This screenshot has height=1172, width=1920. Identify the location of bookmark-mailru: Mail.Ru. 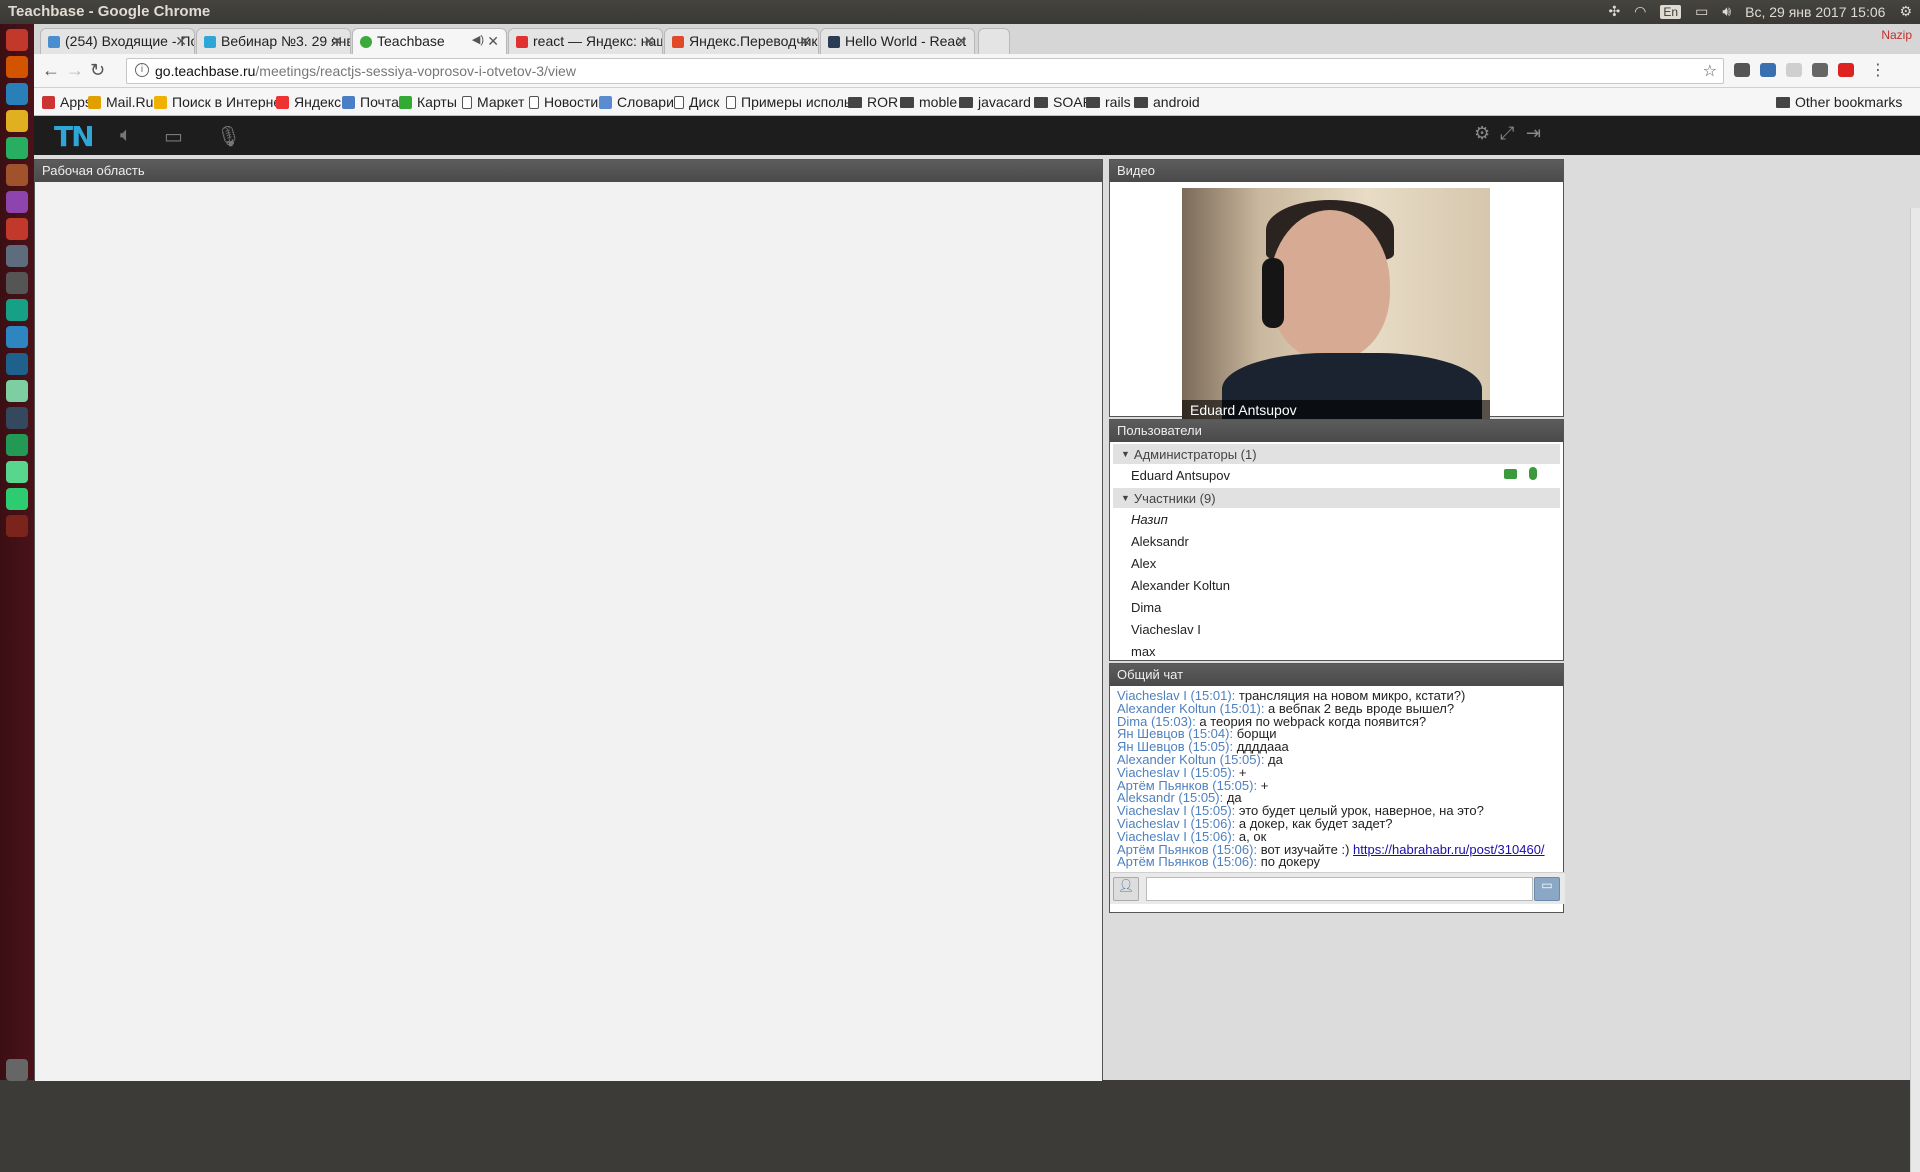
(120, 102).